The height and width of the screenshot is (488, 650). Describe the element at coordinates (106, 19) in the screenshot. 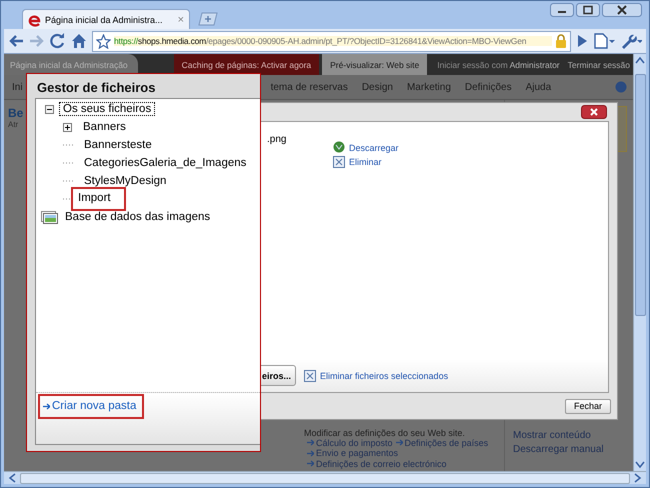

I see `browser-tab: Página inicial da Administra... ×` at that location.